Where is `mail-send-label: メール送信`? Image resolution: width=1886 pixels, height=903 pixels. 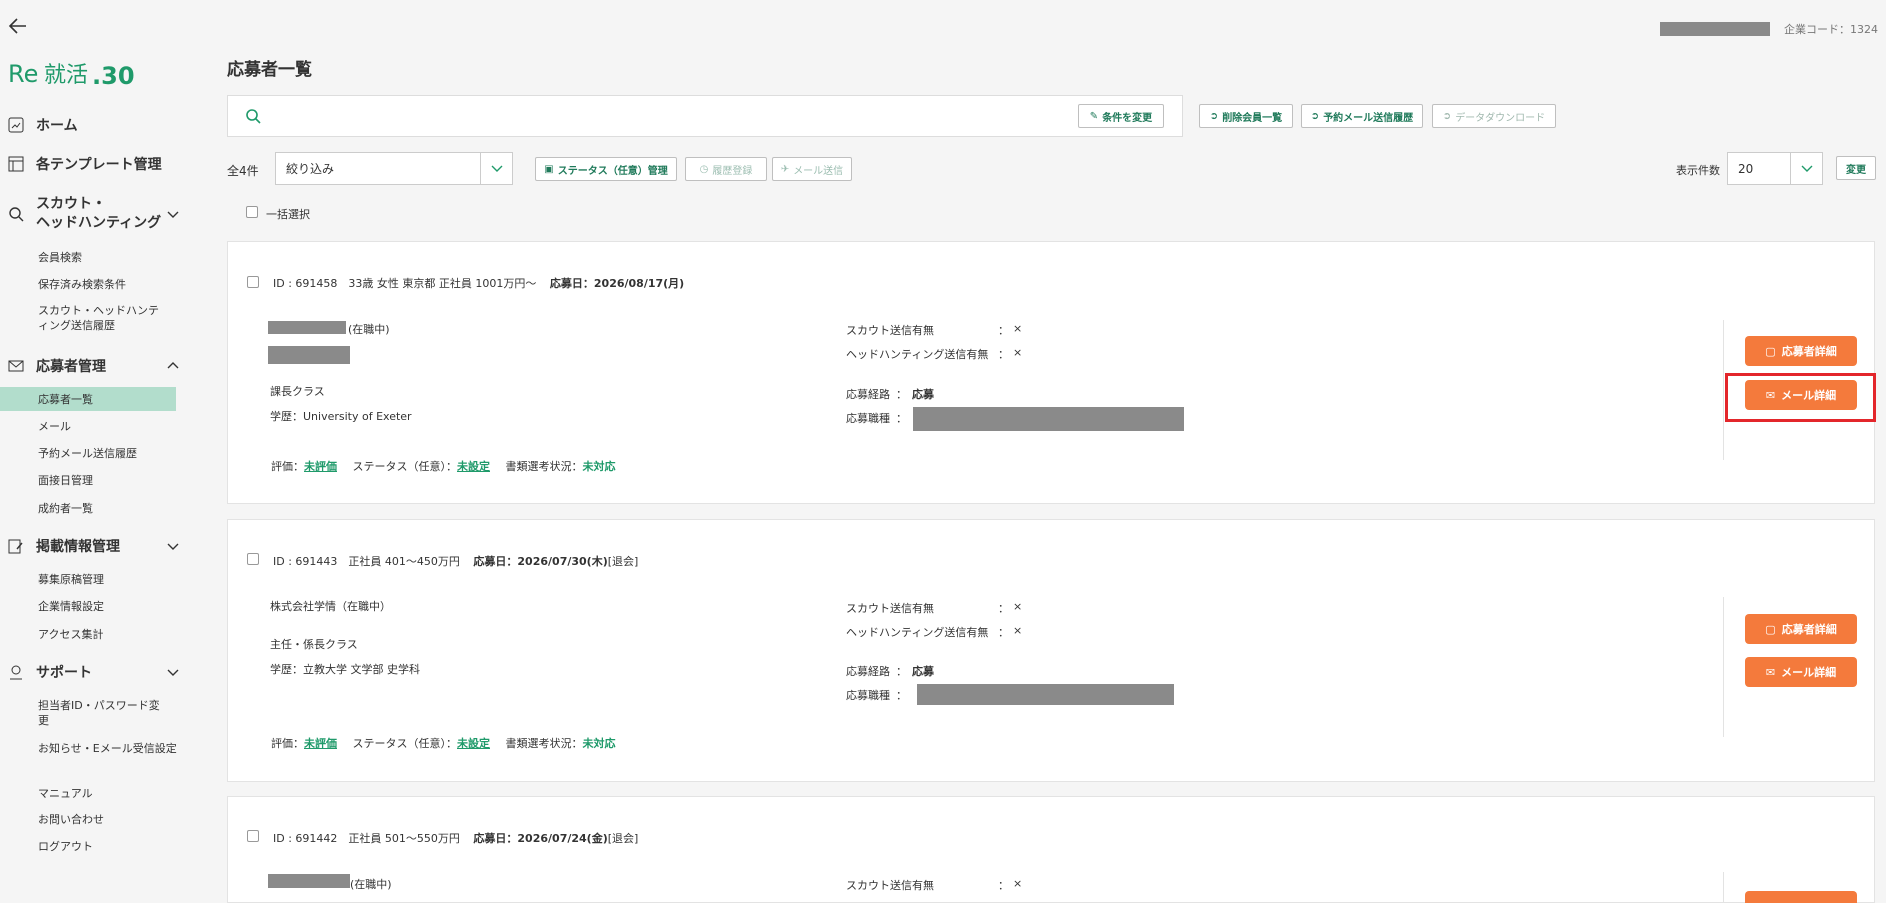 mail-send-label: メール送信 is located at coordinates (818, 171).